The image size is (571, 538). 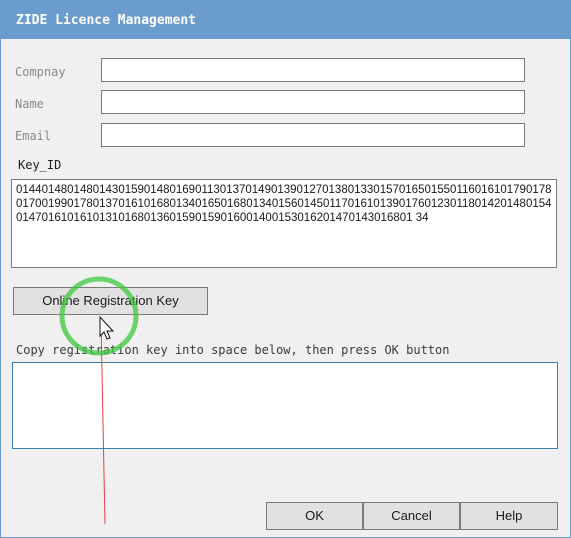 I want to click on title-bar: ZIDE Licence Management, so click(x=285, y=20).